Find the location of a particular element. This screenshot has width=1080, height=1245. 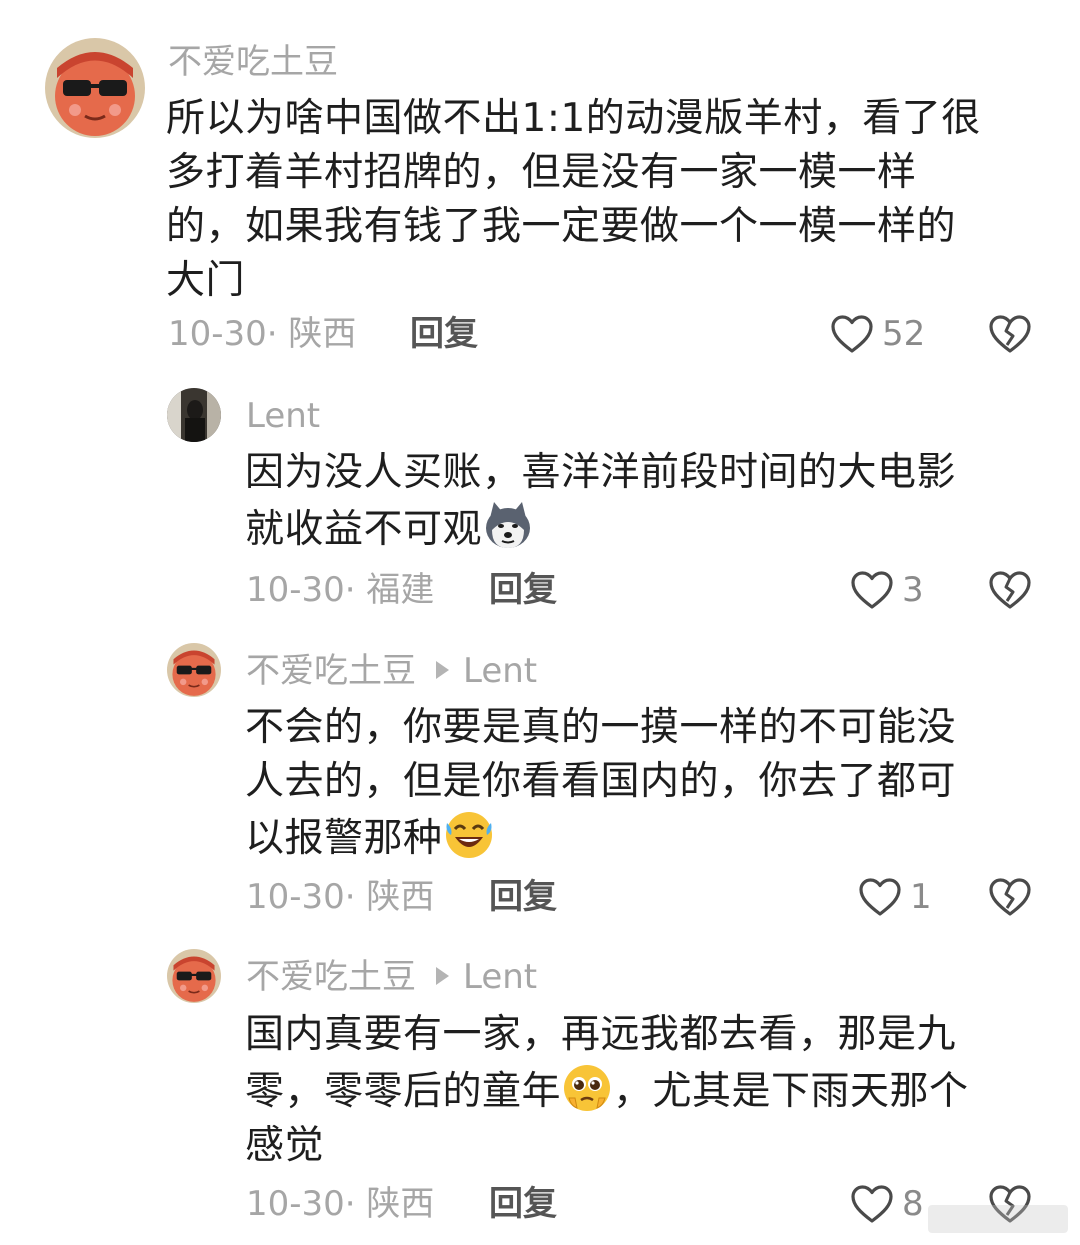

pleading-teary-emoji-icon is located at coordinates (587, 1088).